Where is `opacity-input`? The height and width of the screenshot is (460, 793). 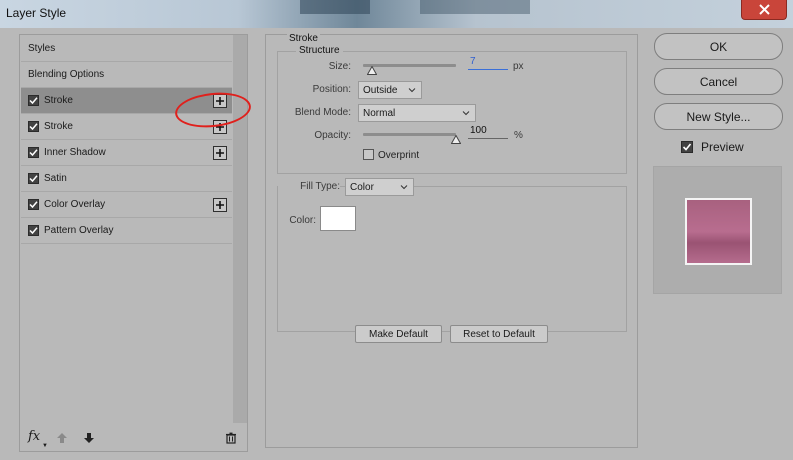 opacity-input is located at coordinates (488, 131).